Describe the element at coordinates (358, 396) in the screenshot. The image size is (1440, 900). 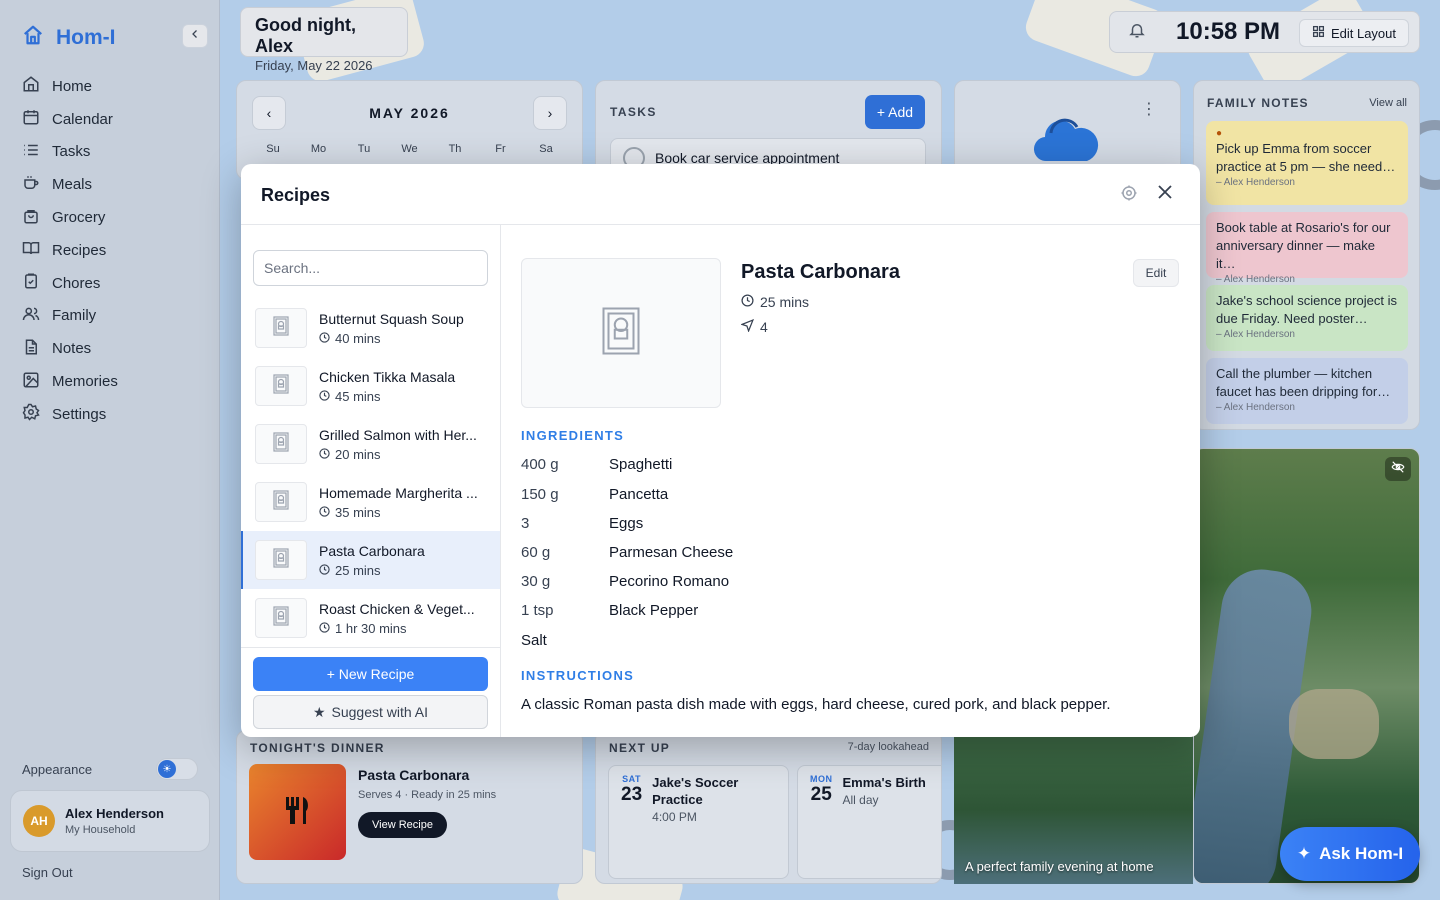
I see `recipe-time: 45 mins` at that location.